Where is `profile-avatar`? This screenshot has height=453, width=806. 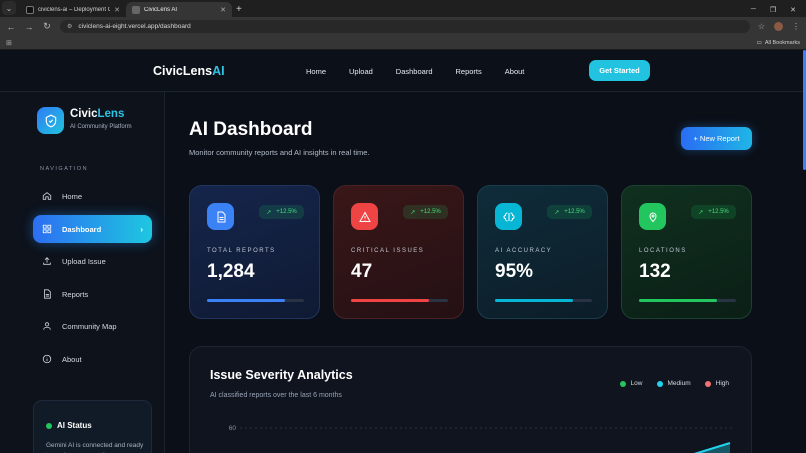
profile-avatar is located at coordinates (778, 26).